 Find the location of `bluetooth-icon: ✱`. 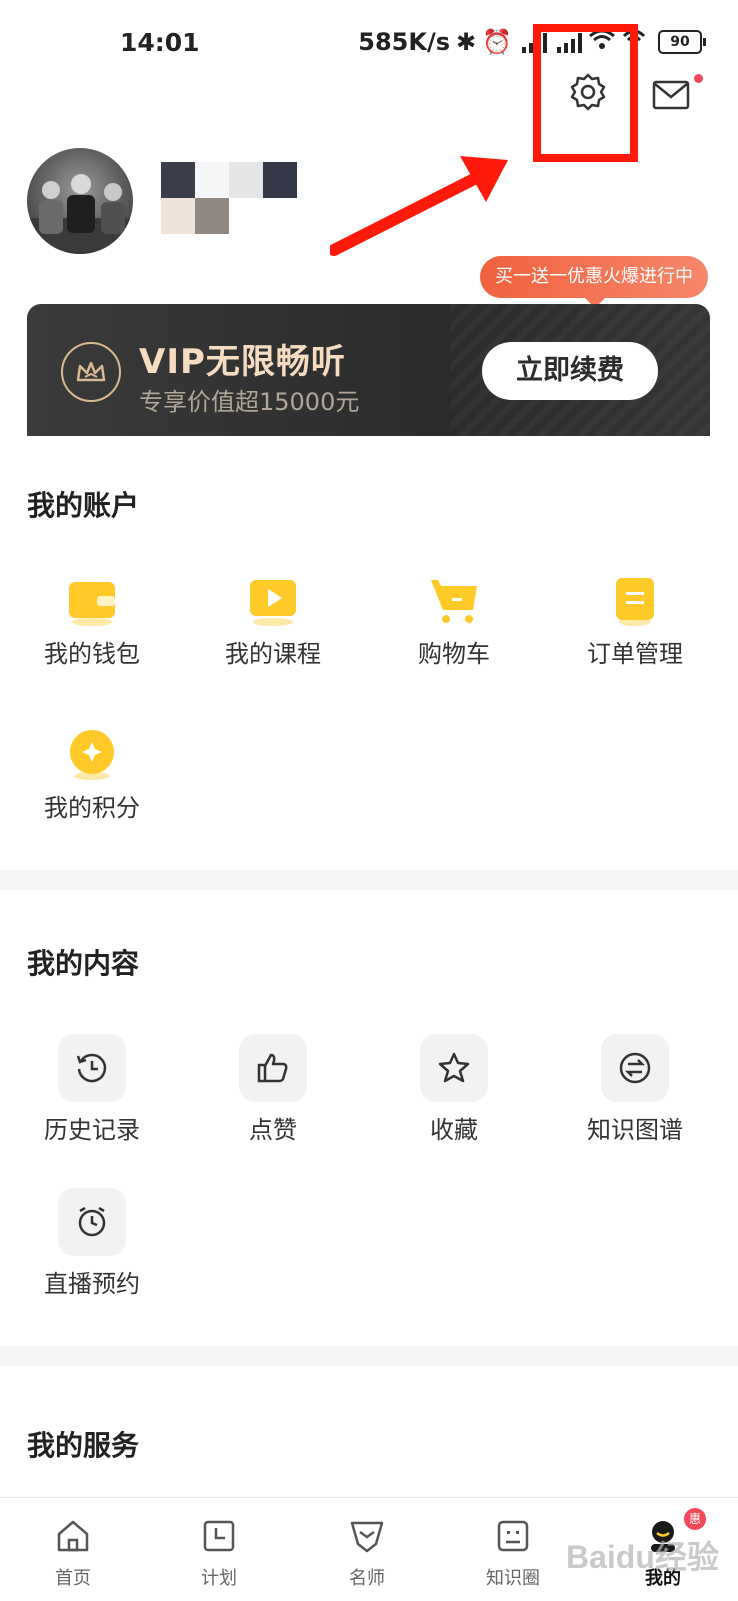

bluetooth-icon: ✱ is located at coordinates (466, 42).